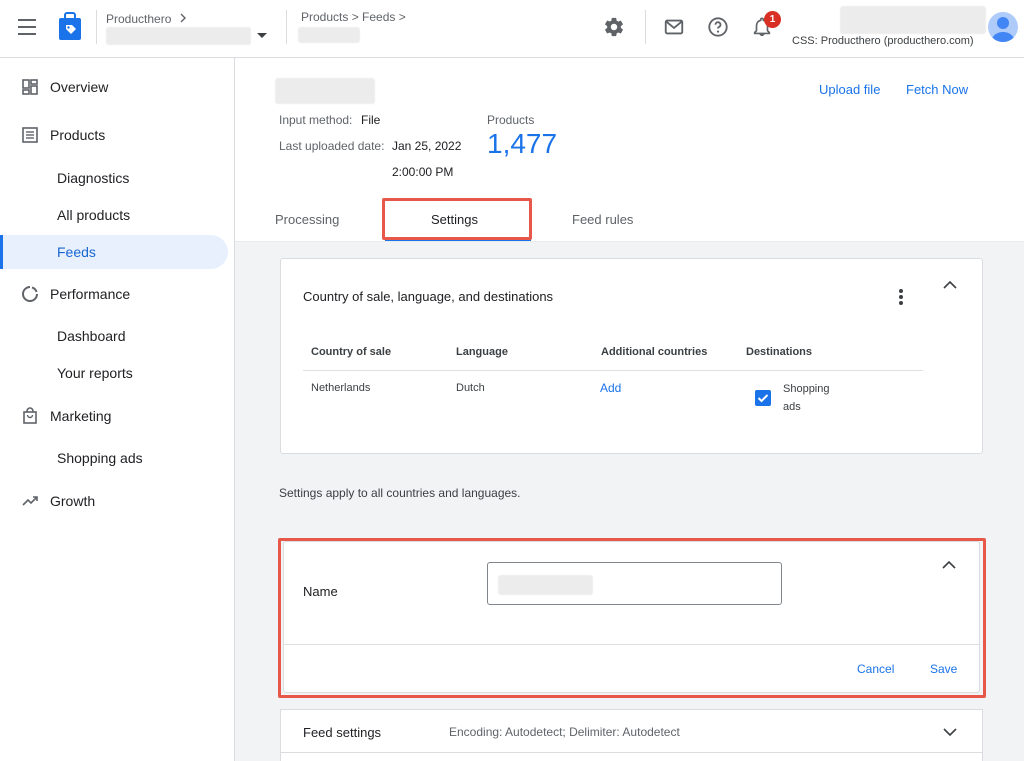 The image size is (1024, 761). I want to click on sidebar-item-label: Performance, so click(90, 294).